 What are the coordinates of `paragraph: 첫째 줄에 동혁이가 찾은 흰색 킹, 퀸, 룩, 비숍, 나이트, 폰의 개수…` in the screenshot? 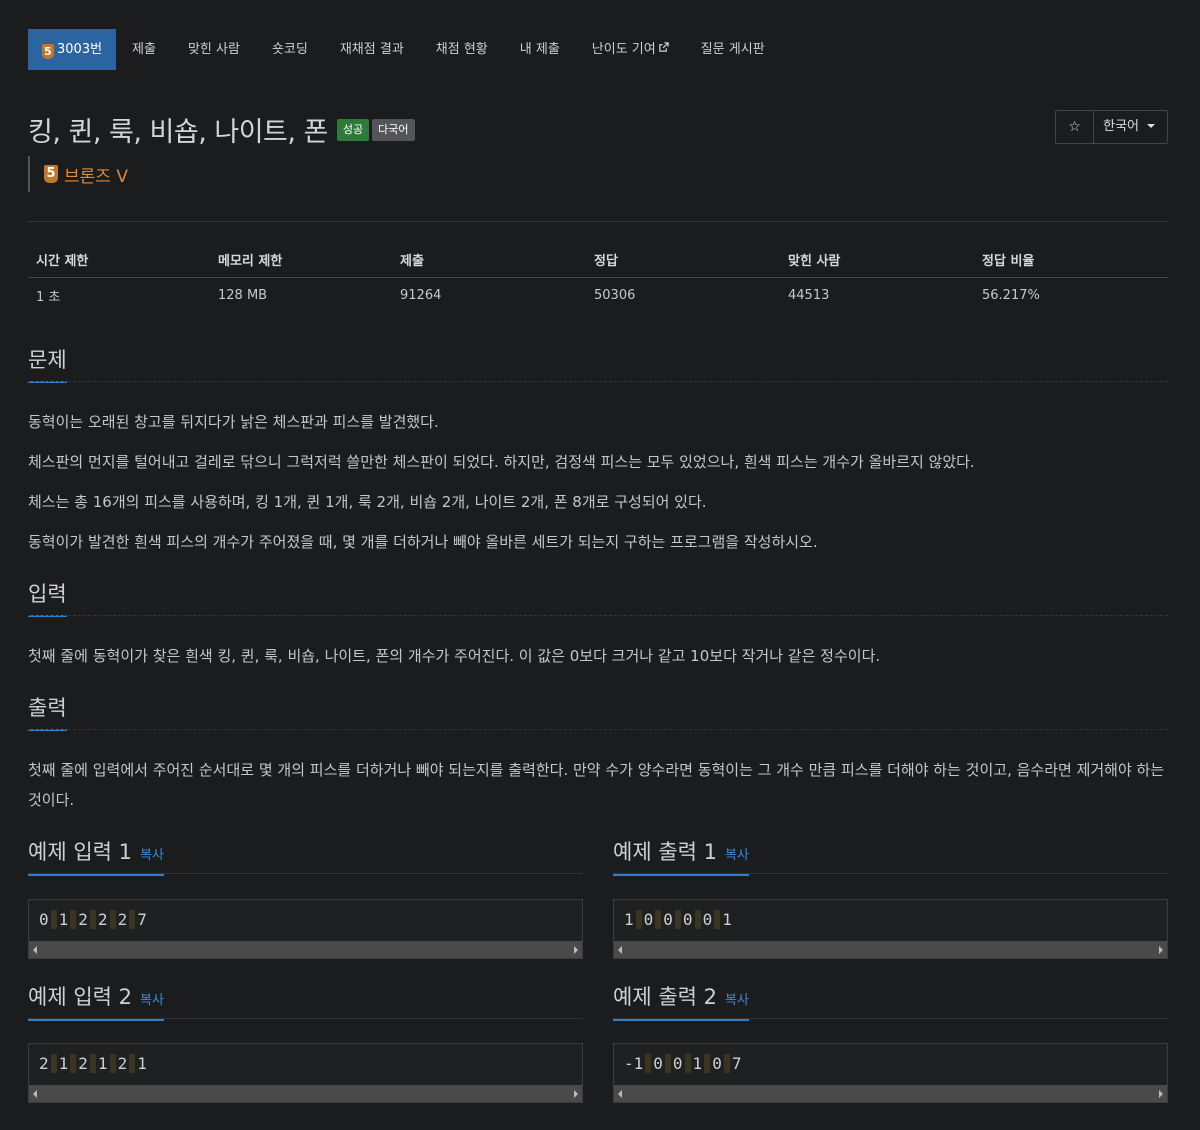 It's located at (454, 656).